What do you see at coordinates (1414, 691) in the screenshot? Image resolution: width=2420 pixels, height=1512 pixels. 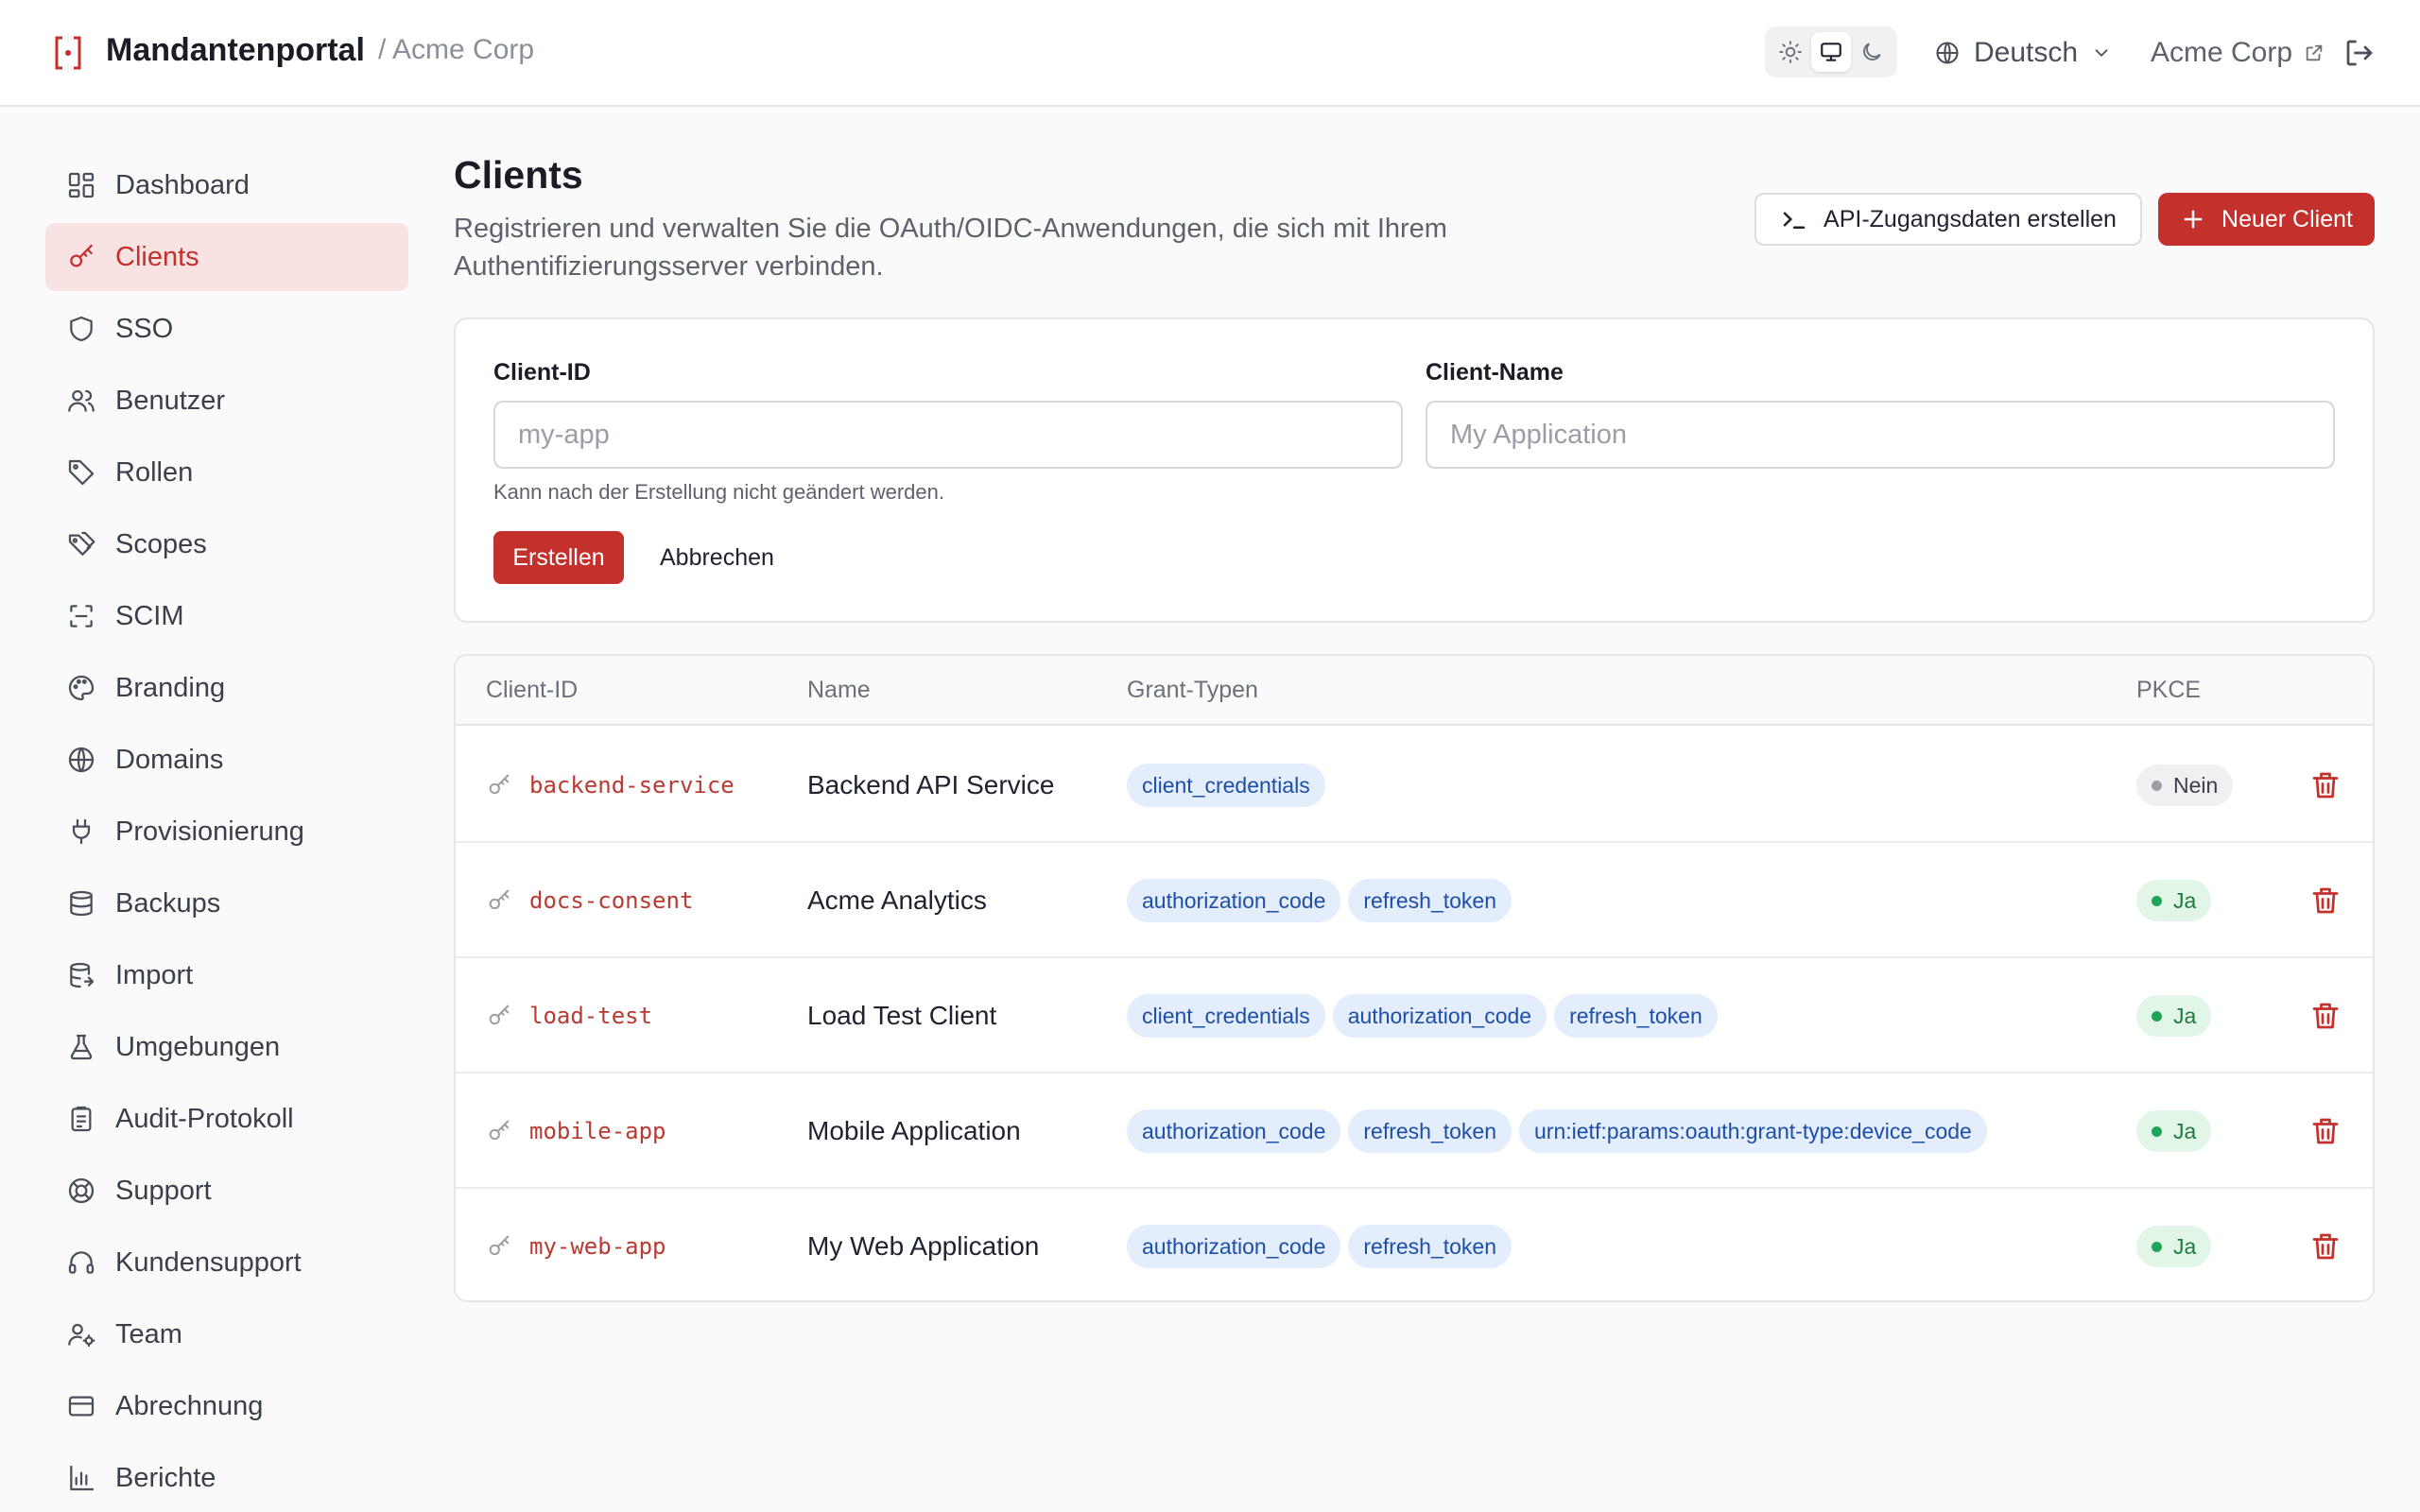 I see `table-header: Client-ID Name Grant-Typen PKCE` at bounding box center [1414, 691].